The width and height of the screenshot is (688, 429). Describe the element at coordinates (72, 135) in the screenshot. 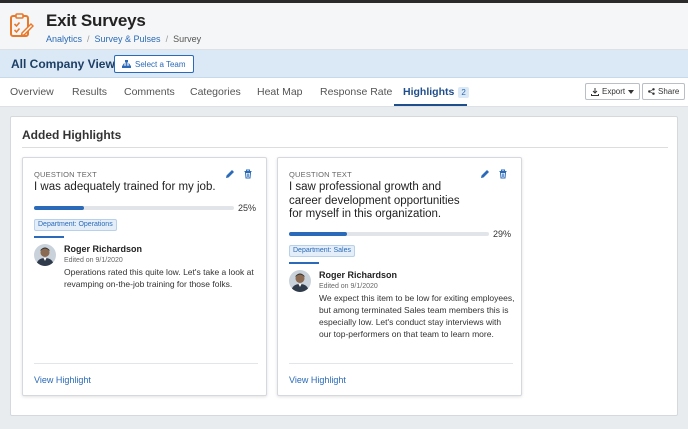

I see `section-title: Added Highlights` at that location.